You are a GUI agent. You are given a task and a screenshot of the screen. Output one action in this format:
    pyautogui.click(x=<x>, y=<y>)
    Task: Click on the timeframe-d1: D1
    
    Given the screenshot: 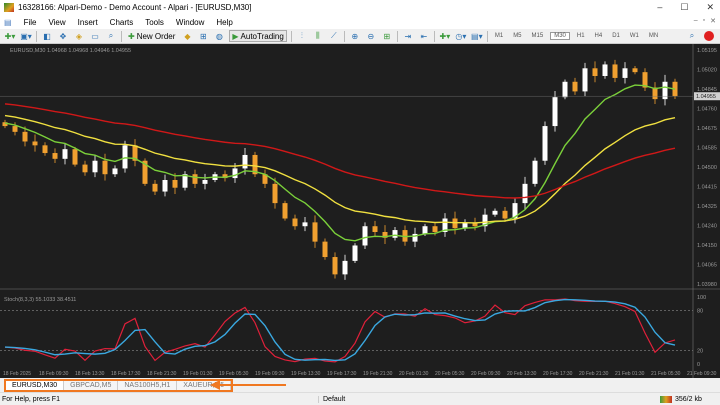 What is the action you would take?
    pyautogui.click(x=616, y=36)
    